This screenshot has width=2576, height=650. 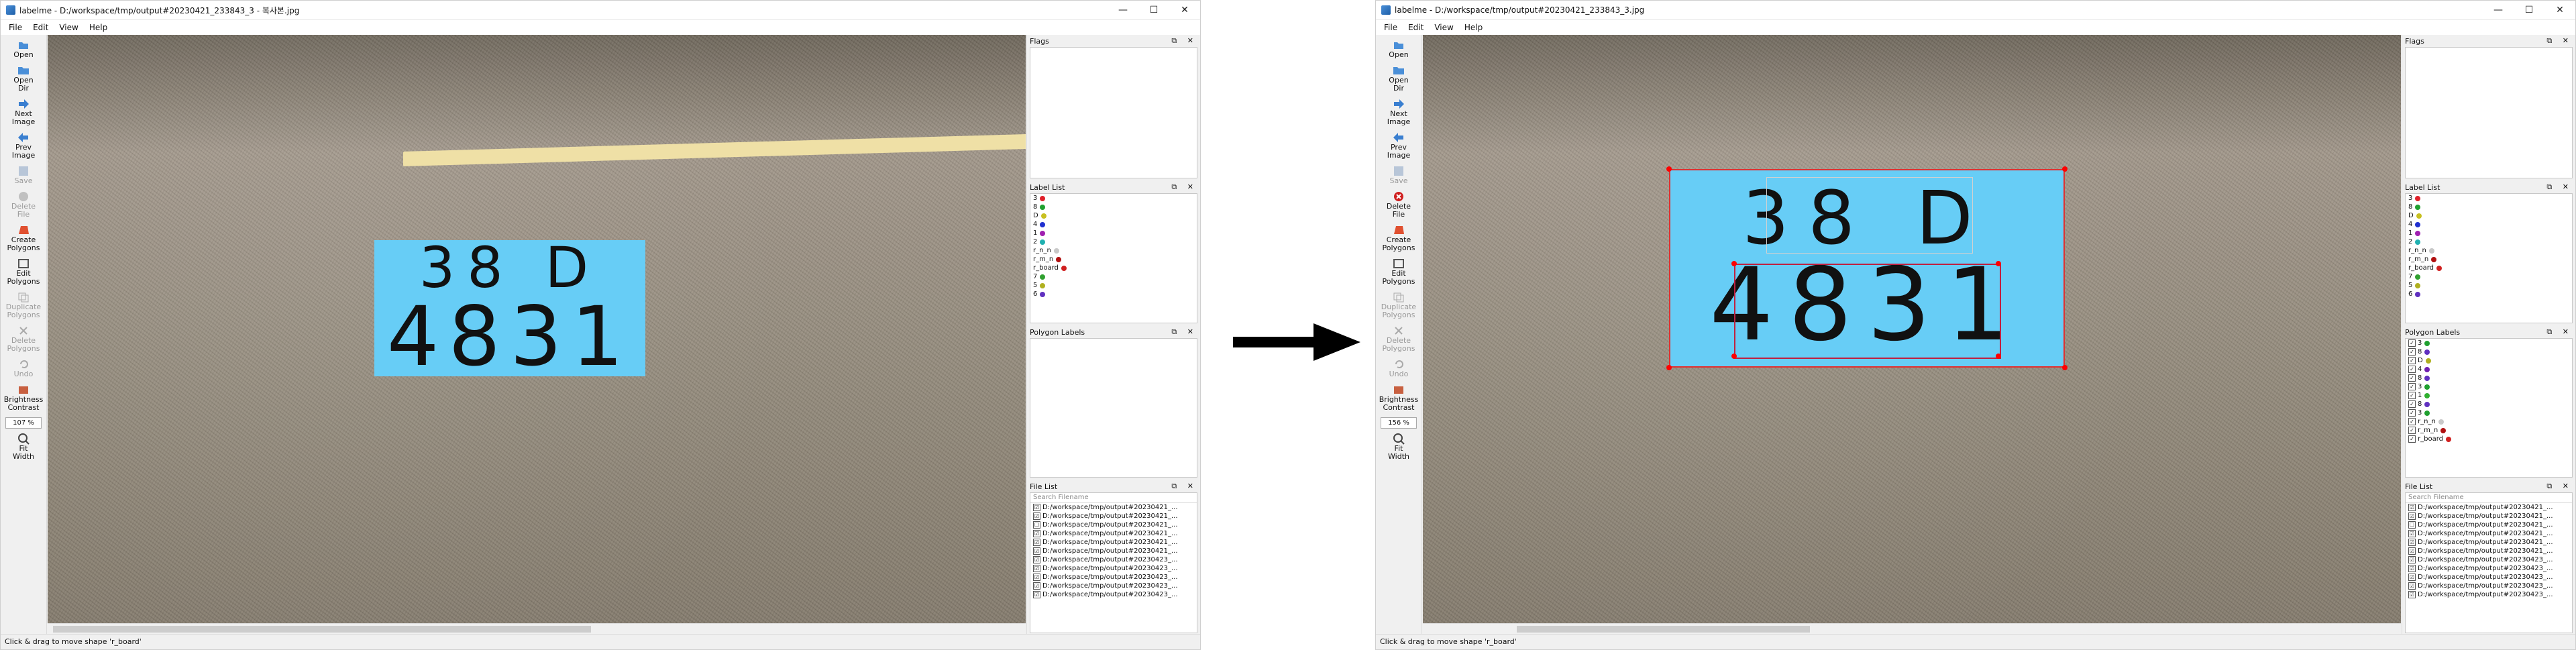 I want to click on polygon-label-item: ✓ r_n_n, so click(x=2489, y=421).